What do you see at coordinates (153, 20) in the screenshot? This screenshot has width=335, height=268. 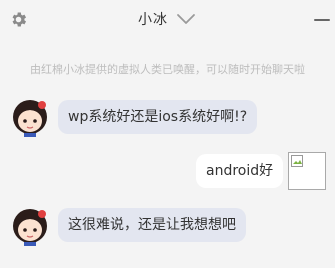 I see `page-title: 小冰` at bounding box center [153, 20].